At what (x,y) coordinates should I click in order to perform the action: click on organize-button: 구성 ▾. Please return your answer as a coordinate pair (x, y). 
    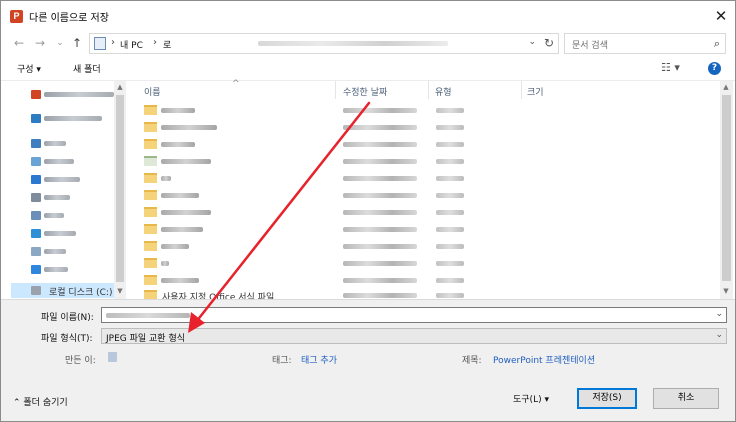
    Looking at the image, I should click on (29, 68).